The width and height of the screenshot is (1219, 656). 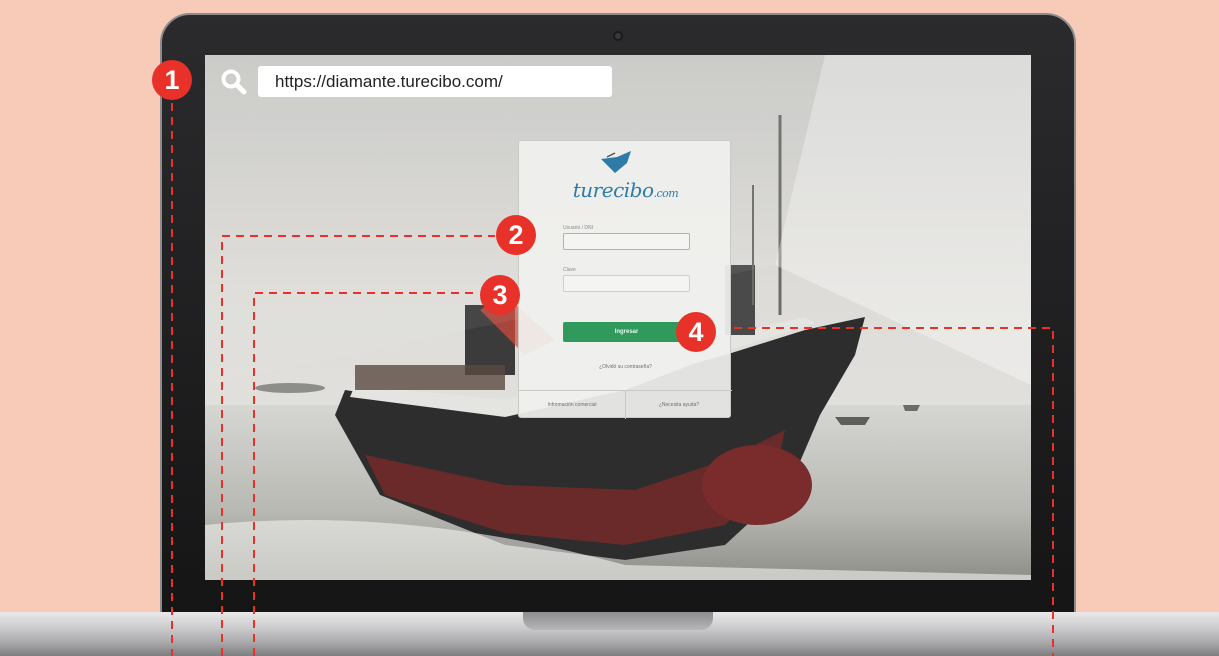 What do you see at coordinates (516, 235) in the screenshot?
I see `marker-2: 2` at bounding box center [516, 235].